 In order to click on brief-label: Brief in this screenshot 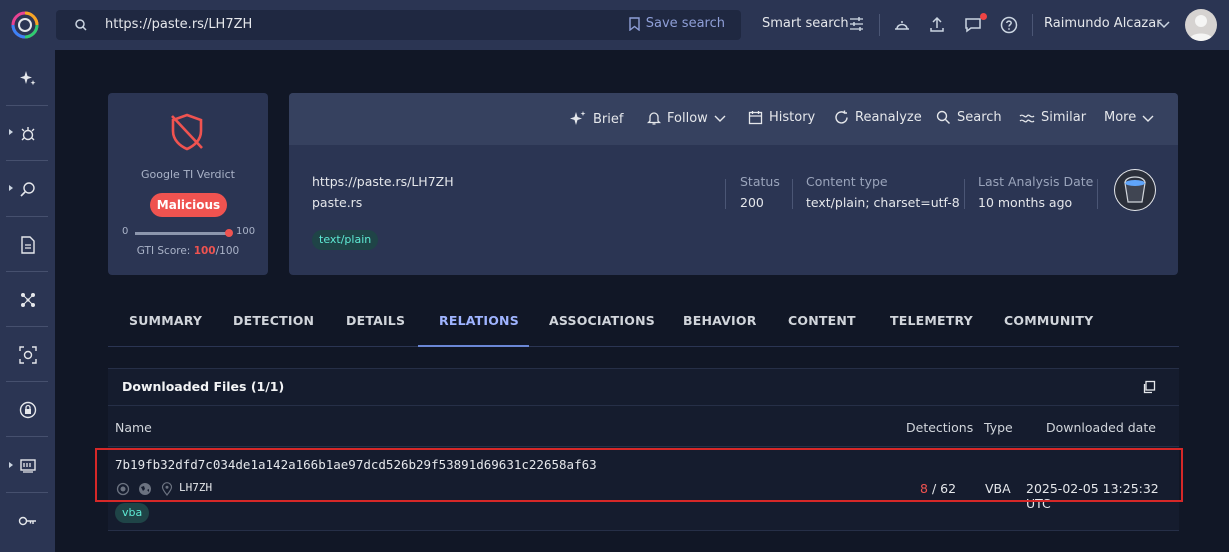, I will do `click(608, 119)`.